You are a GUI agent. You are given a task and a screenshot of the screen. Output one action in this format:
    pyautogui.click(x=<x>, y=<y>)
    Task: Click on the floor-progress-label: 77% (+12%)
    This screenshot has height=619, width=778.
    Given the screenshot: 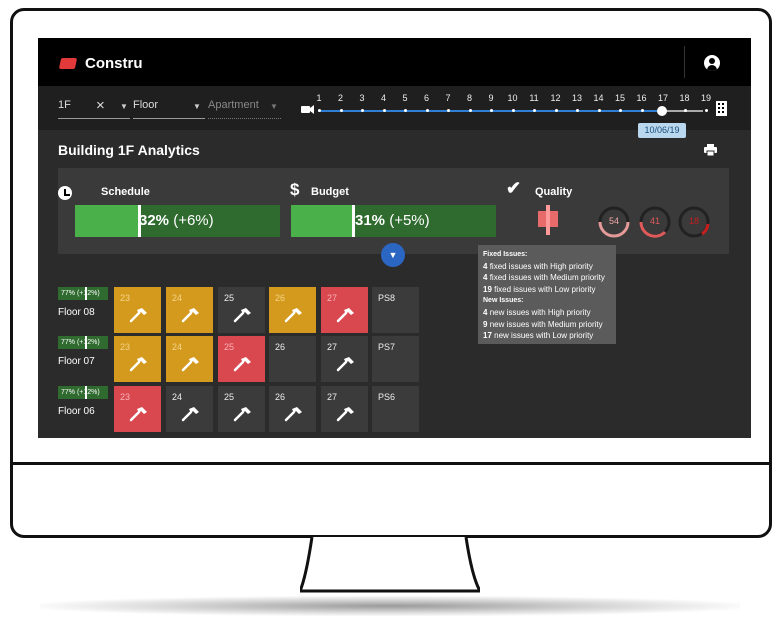 What is the action you would take?
    pyautogui.click(x=80, y=342)
    